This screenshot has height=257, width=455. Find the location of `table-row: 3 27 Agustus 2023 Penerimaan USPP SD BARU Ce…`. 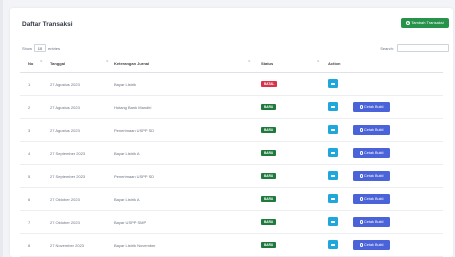

table-row: 3 27 Agustus 2023 Penerimaan USPP SD BARU Ce… is located at coordinates (231, 130).